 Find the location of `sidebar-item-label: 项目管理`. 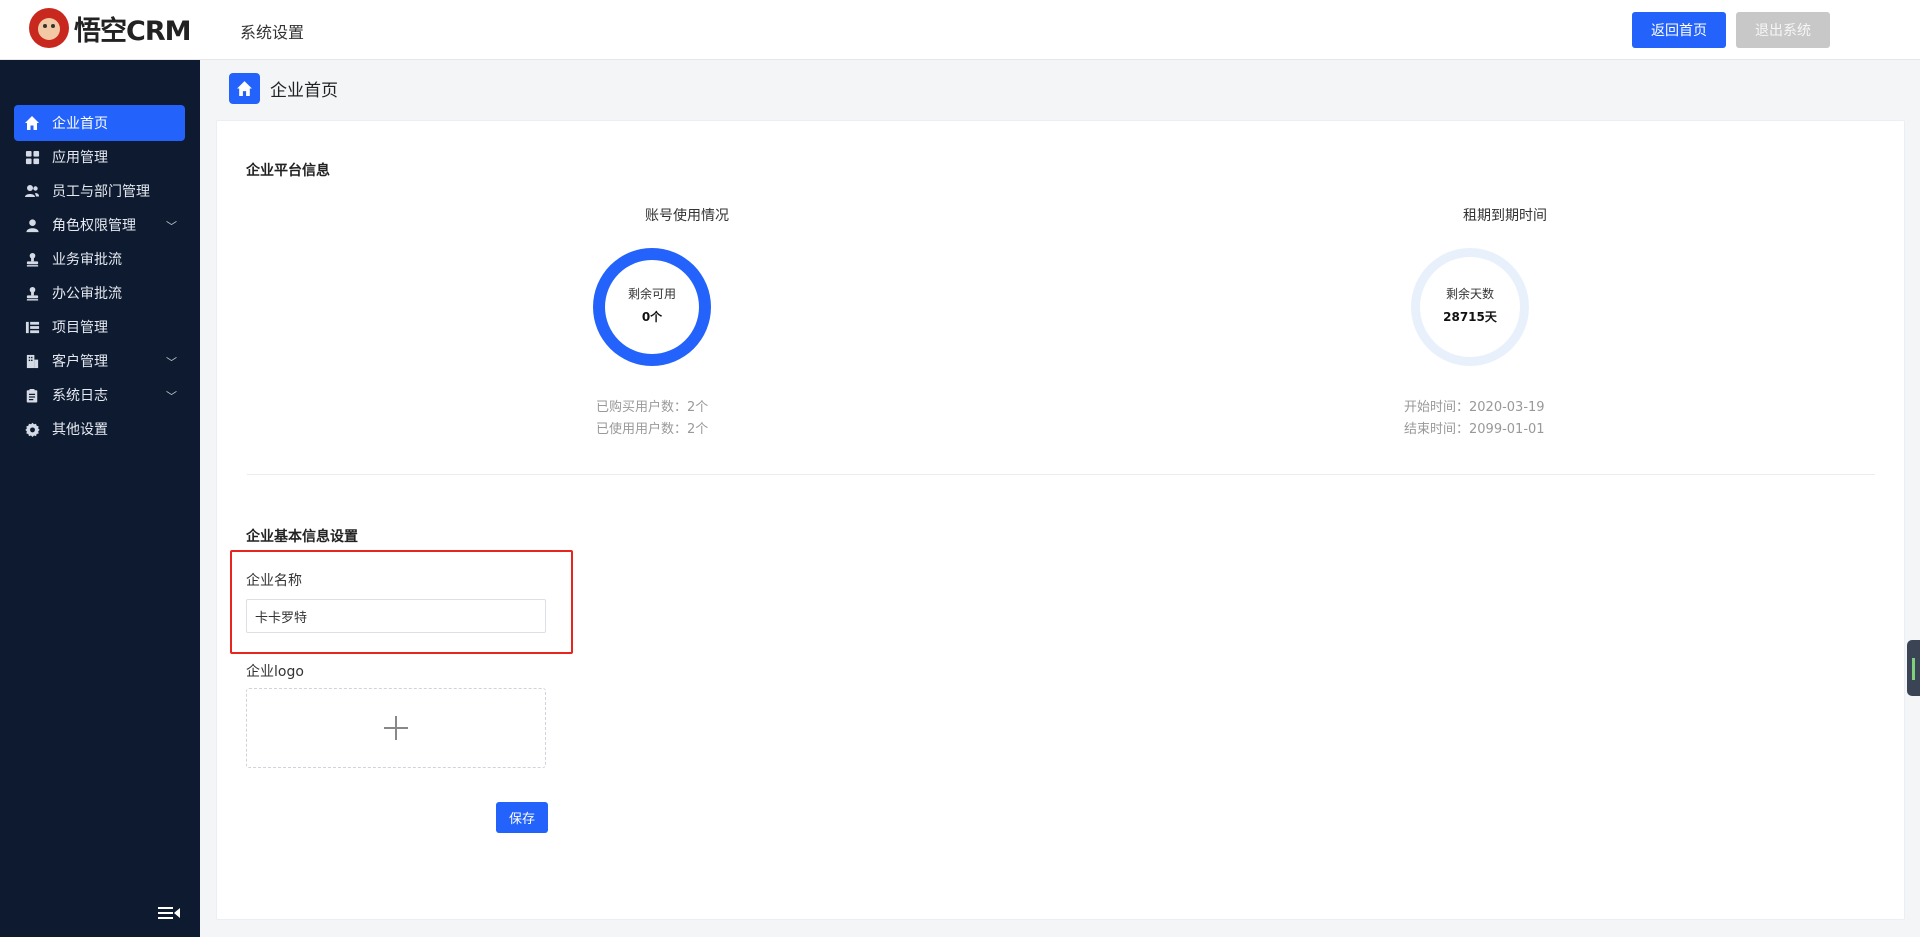

sidebar-item-label: 项目管理 is located at coordinates (80, 328).